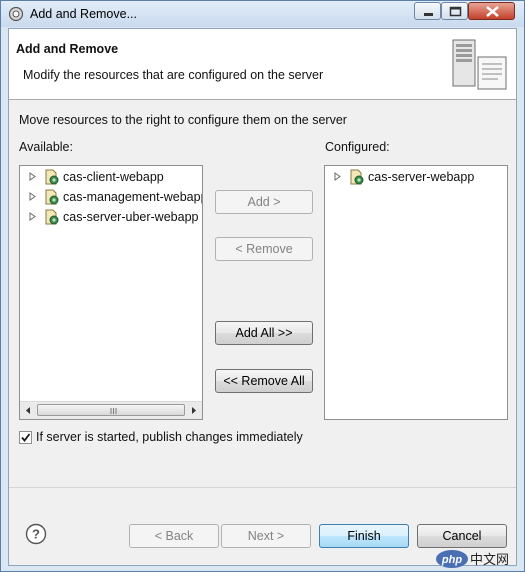  I want to click on remove-button: < Remove, so click(264, 249).